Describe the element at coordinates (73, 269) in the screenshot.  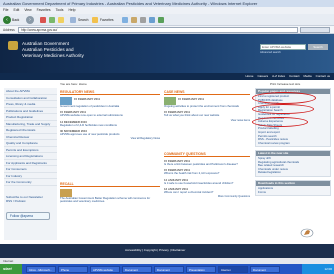
I see `taskbar-window-button: Phone` at that location.